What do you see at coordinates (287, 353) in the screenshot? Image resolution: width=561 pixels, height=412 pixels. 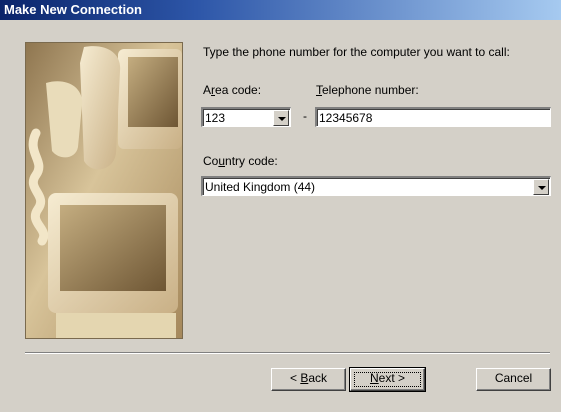 I see `separator` at bounding box center [287, 353].